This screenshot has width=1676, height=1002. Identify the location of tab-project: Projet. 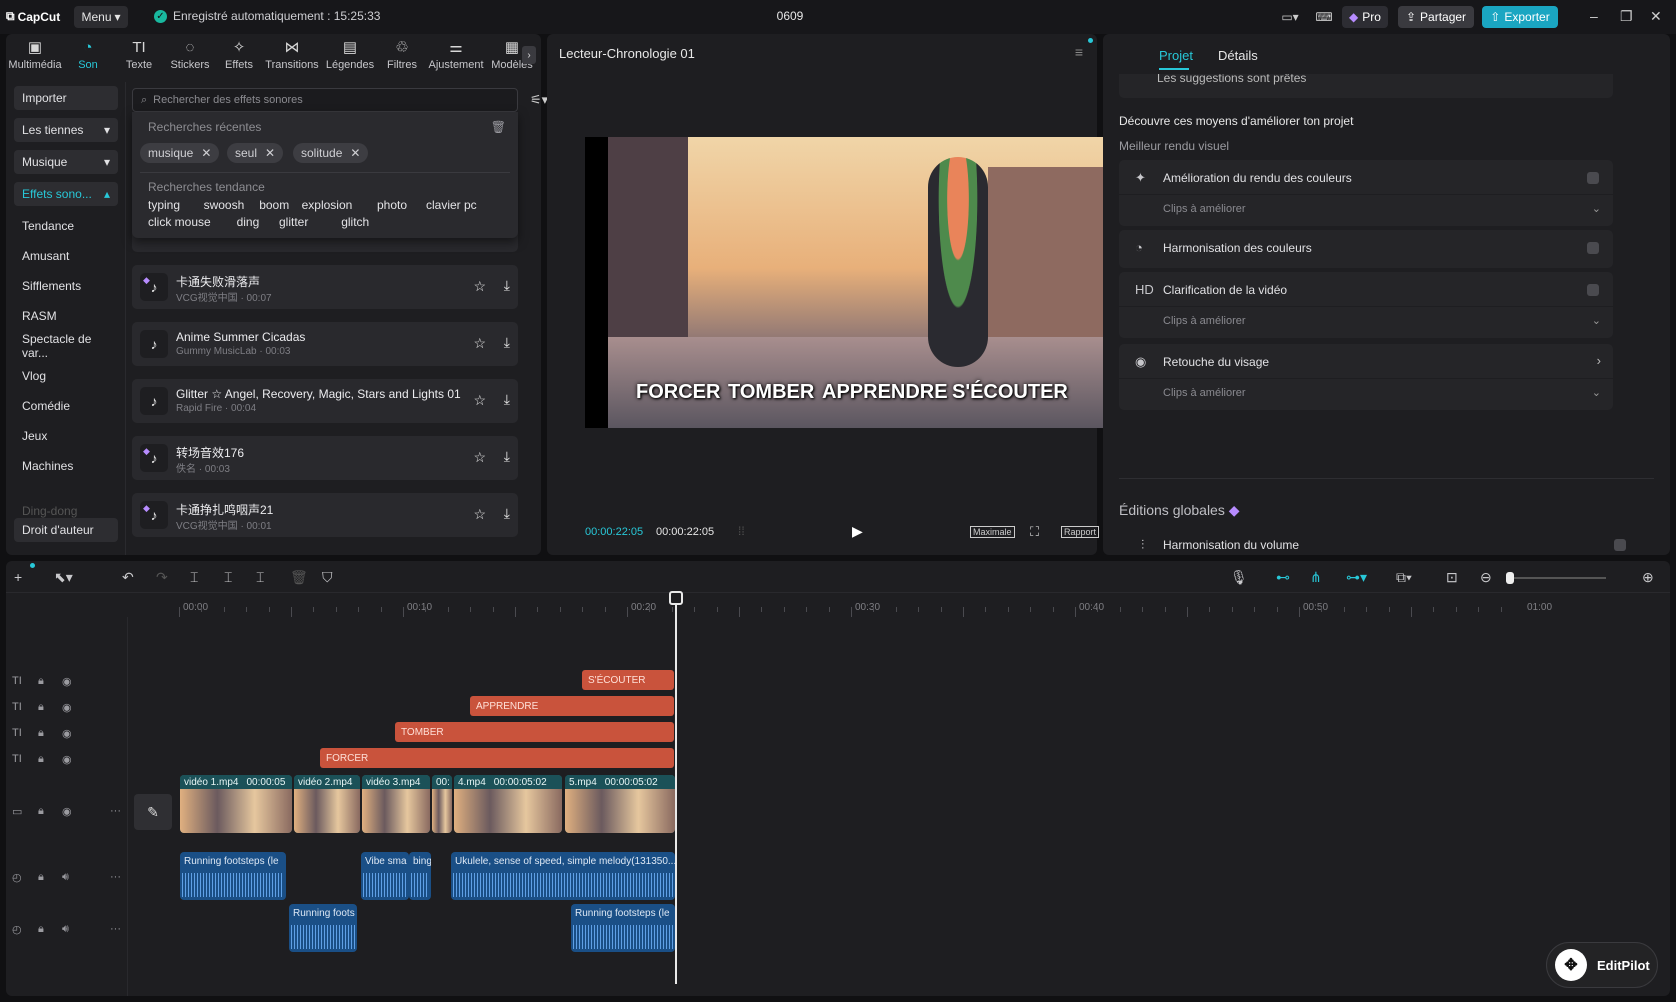
(1176, 55).